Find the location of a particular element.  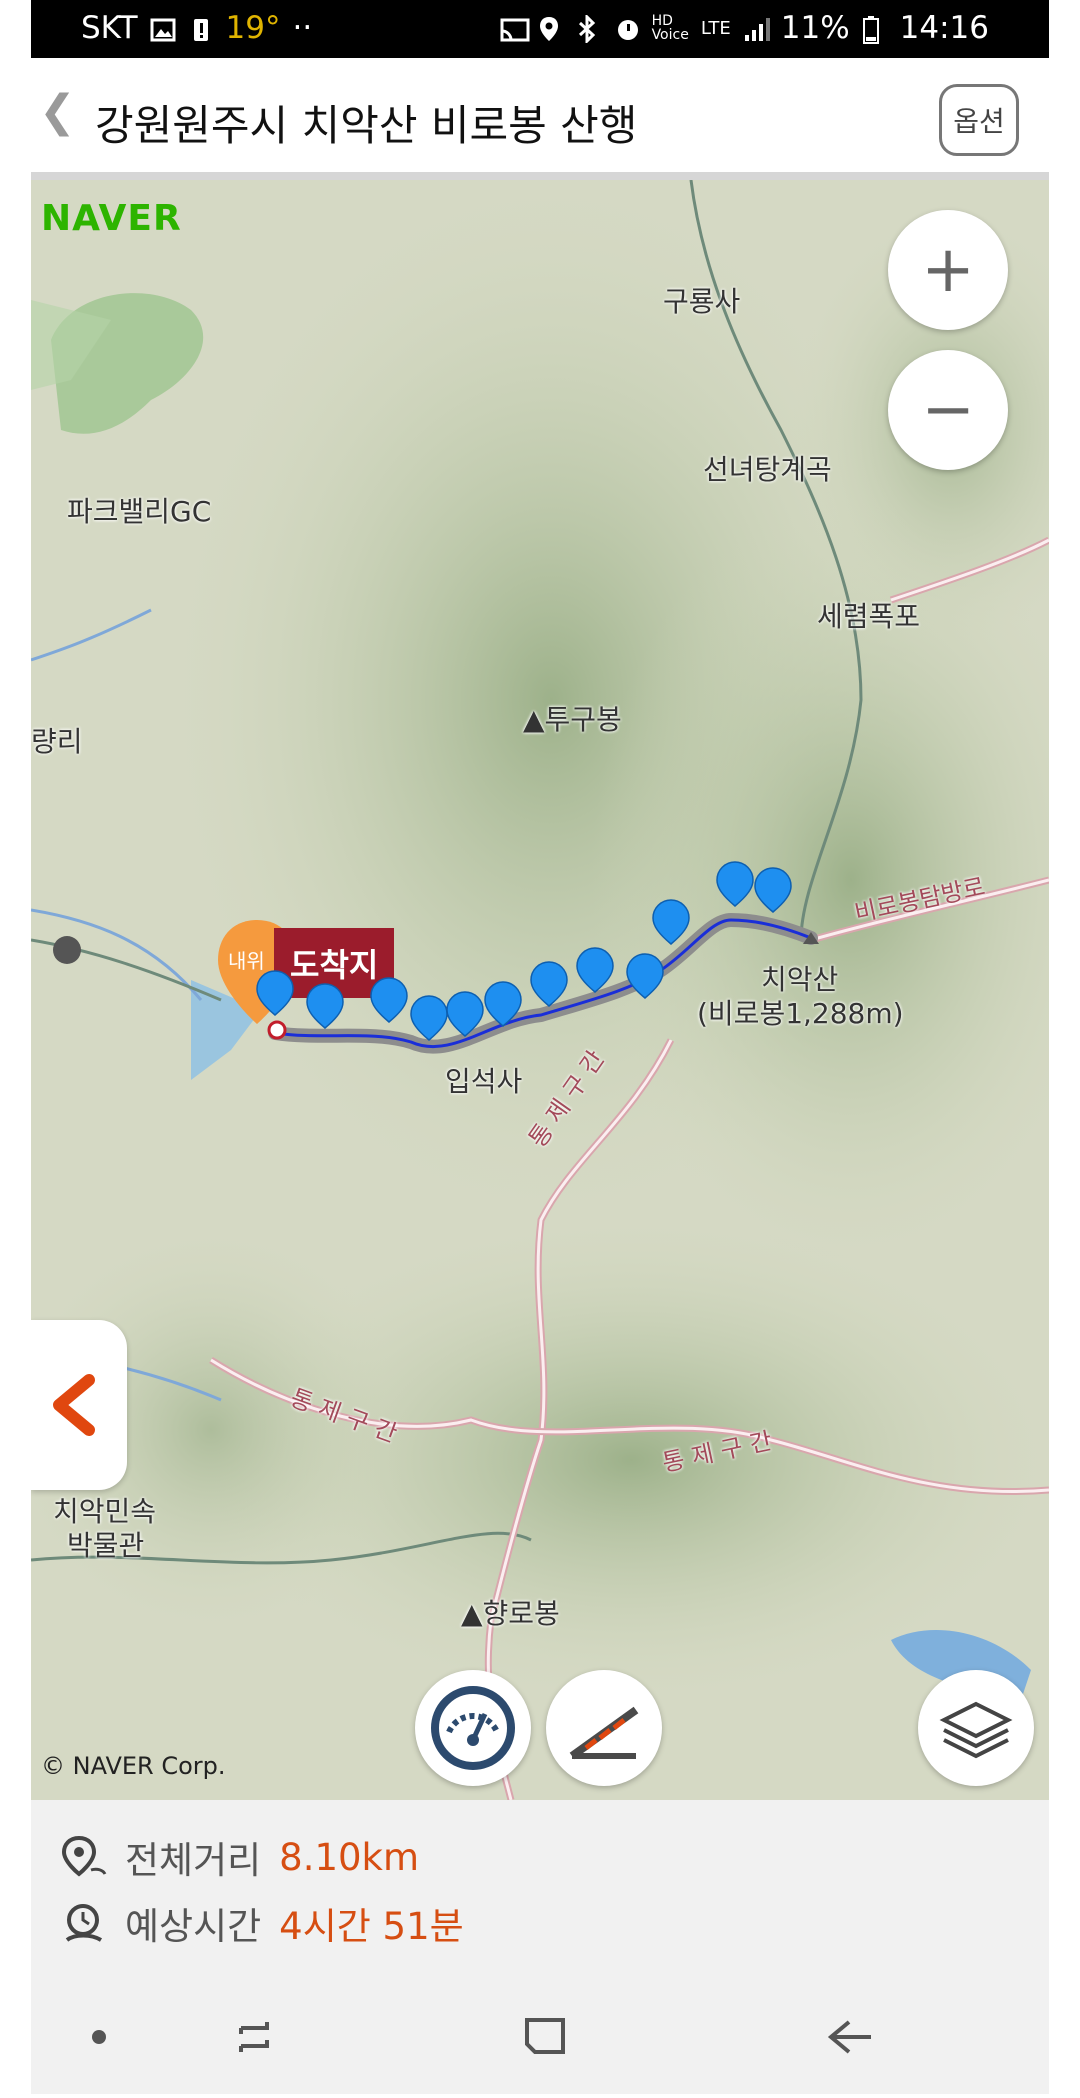

map-copyright: © NAVER Corp. is located at coordinates (133, 1766).